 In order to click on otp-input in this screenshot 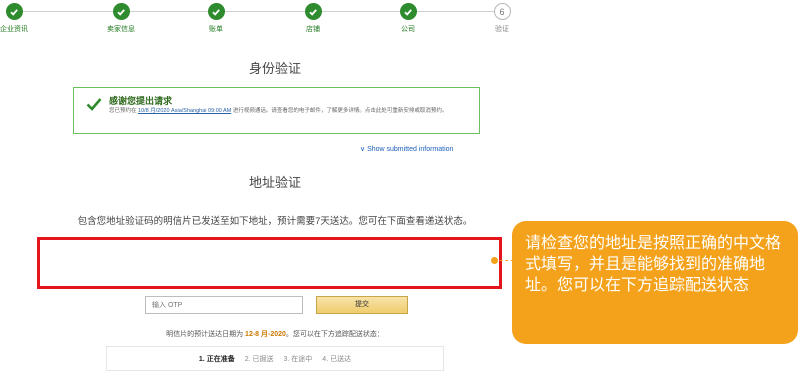, I will do `click(224, 305)`.